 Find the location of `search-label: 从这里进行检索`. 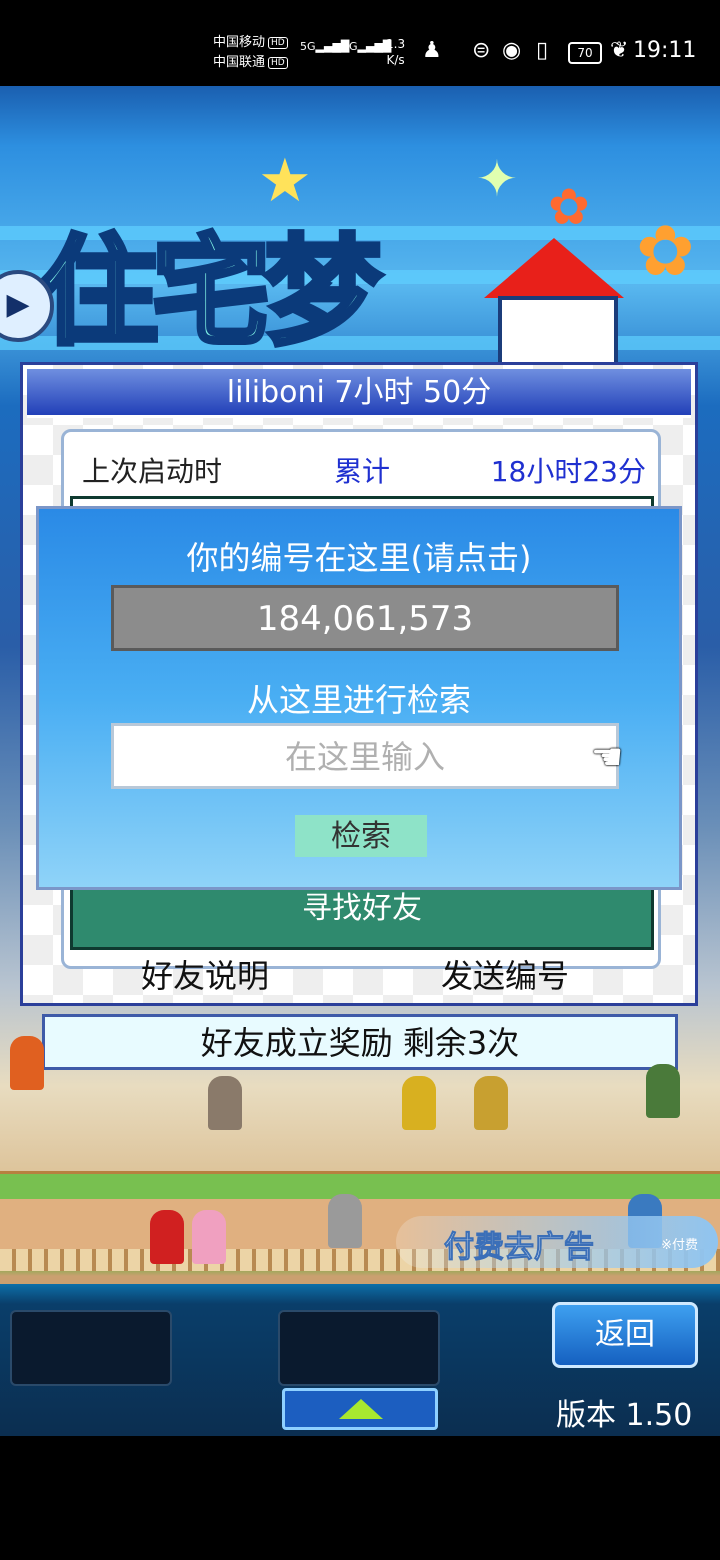

search-label: 从这里进行检索 is located at coordinates (358, 700).